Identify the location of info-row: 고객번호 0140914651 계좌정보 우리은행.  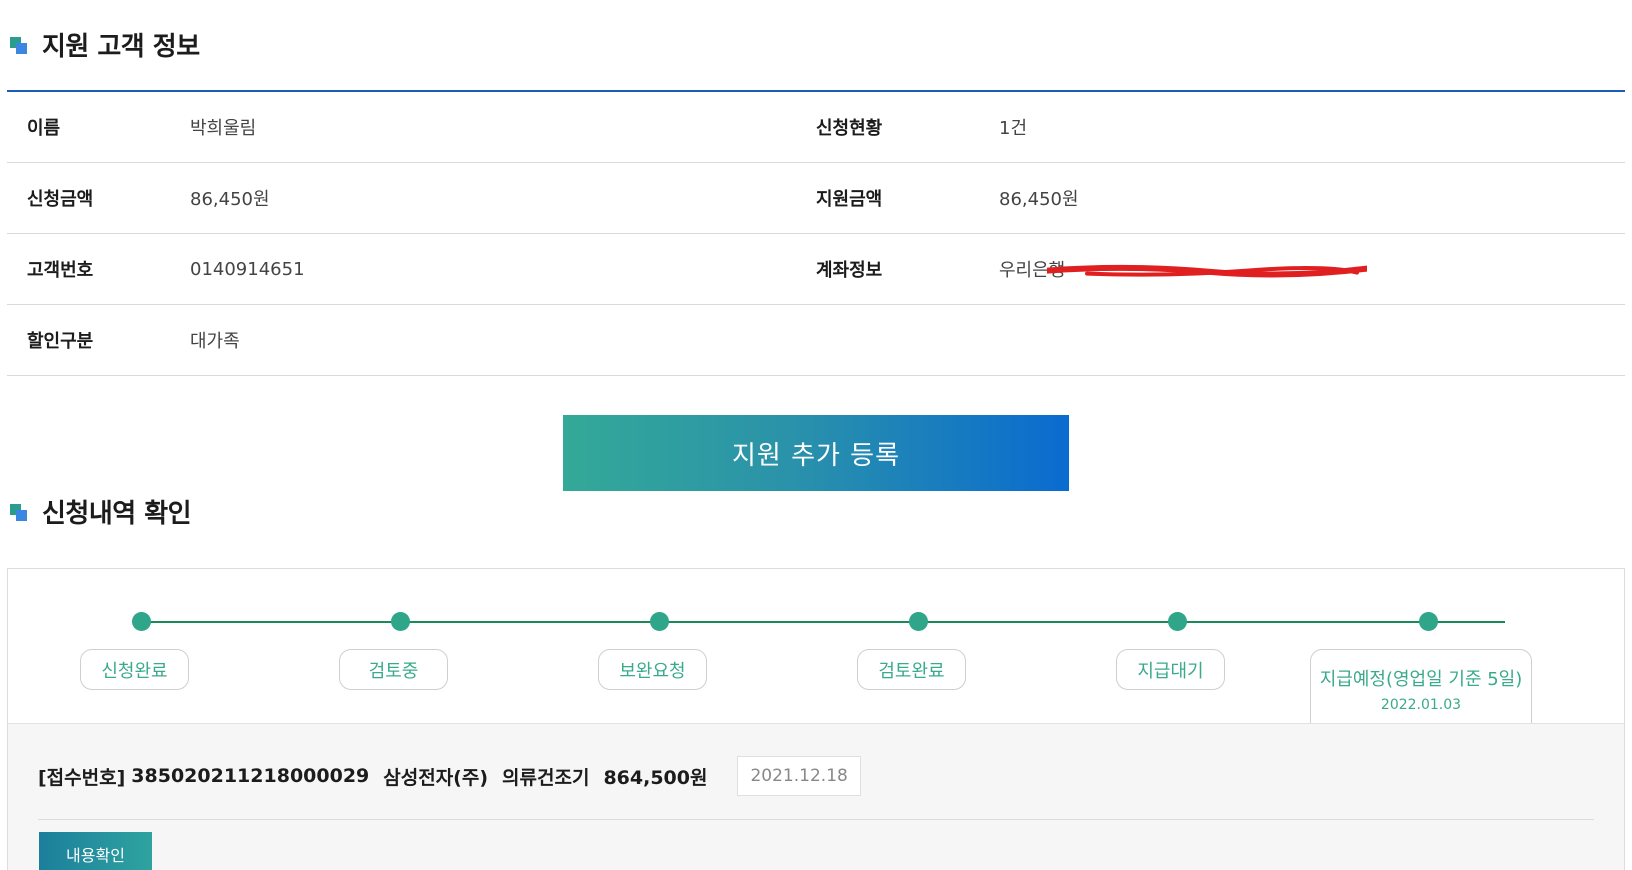
(816, 269).